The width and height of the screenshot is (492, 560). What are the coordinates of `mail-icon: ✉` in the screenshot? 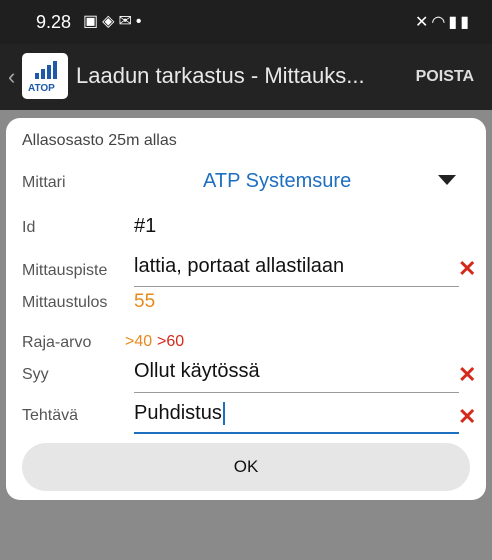 It's located at (127, 21).